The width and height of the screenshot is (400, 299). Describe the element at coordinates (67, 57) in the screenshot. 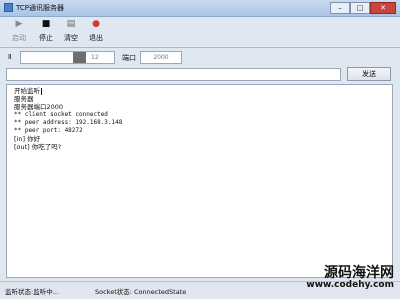

I see `ip-input: 12` at that location.